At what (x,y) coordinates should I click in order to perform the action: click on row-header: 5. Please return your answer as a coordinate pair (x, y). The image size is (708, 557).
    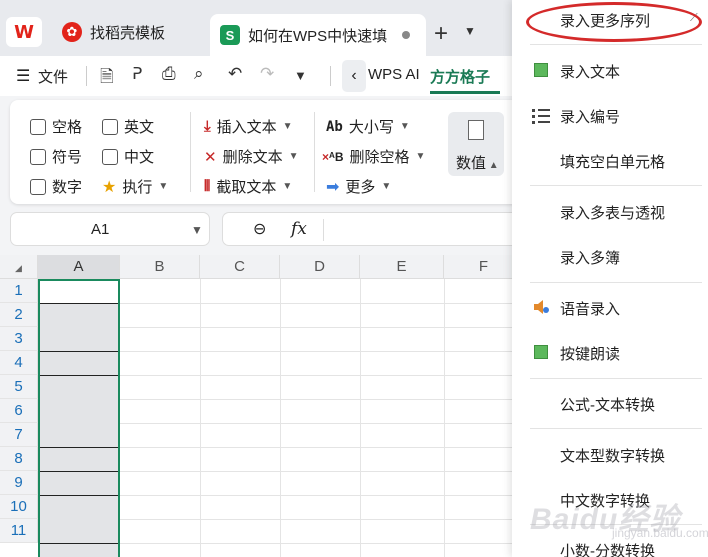
    Looking at the image, I should click on (19, 387).